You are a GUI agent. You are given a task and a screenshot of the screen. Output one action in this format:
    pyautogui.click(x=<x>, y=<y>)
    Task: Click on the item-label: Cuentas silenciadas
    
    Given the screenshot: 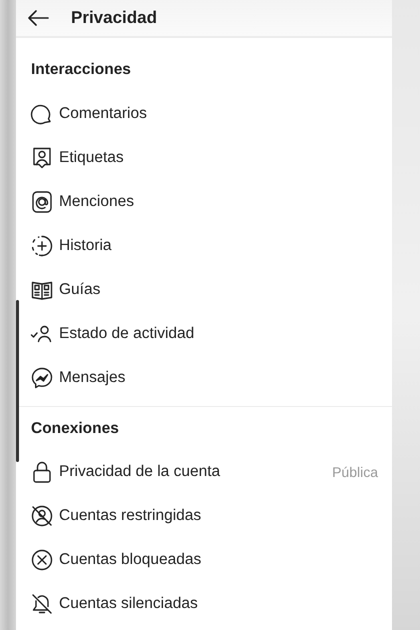 What is the action you would take?
    pyautogui.click(x=129, y=604)
    